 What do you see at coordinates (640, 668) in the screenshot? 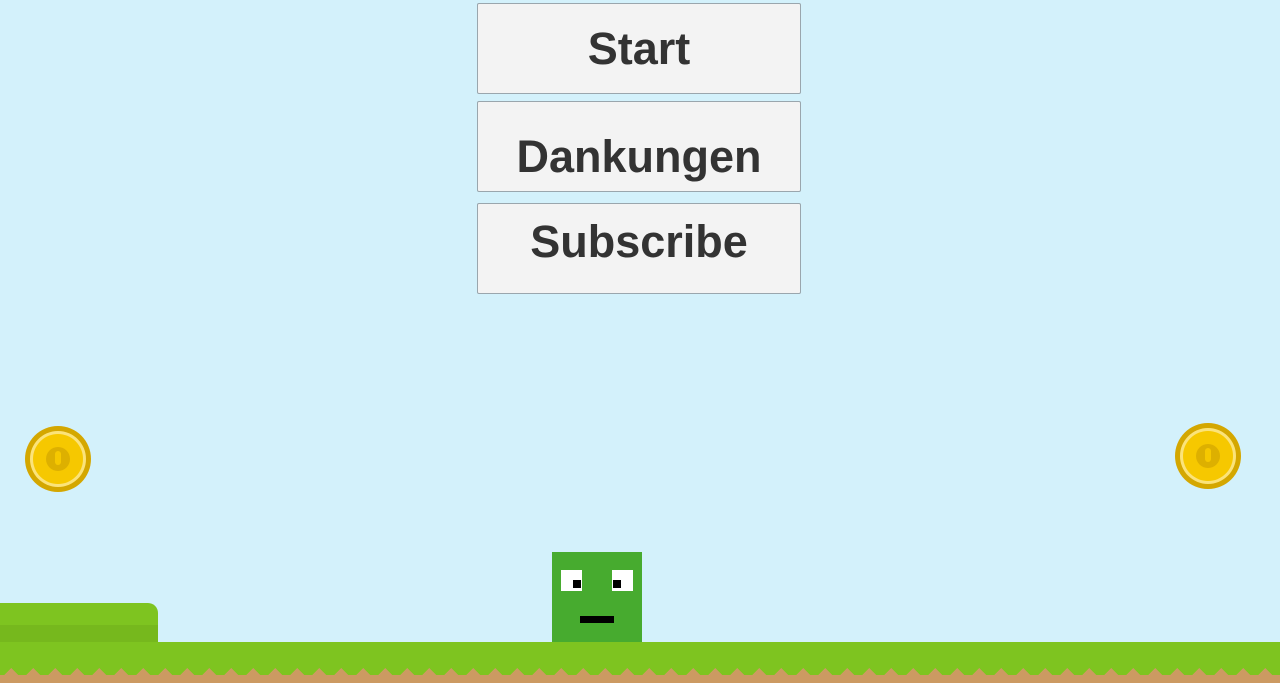
I see `grass-edge` at bounding box center [640, 668].